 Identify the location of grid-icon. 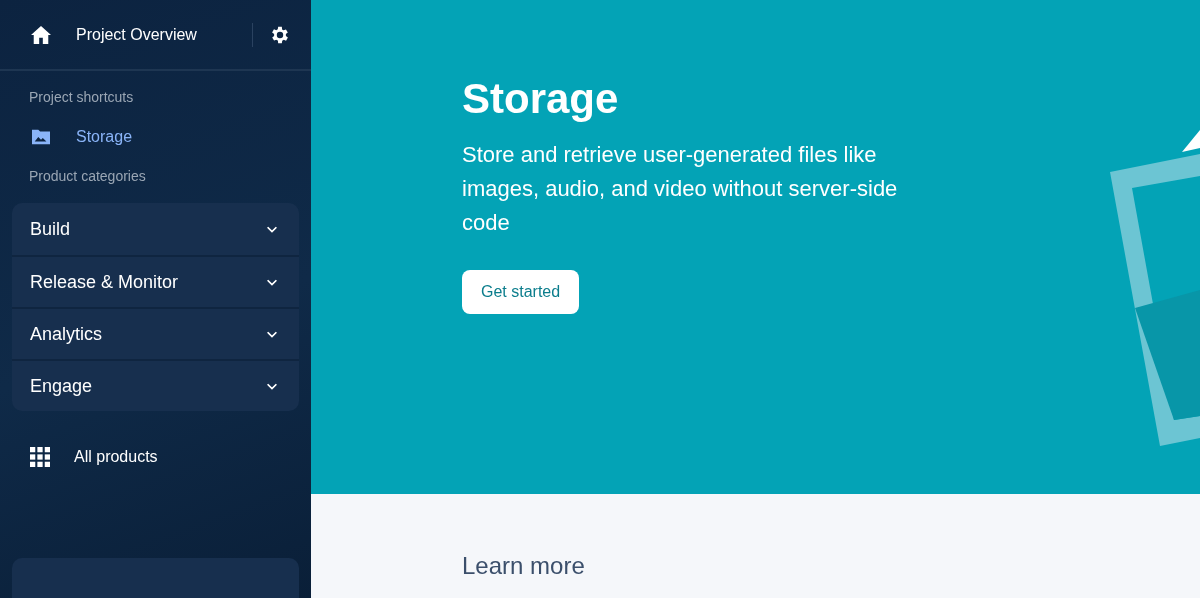
(40, 457).